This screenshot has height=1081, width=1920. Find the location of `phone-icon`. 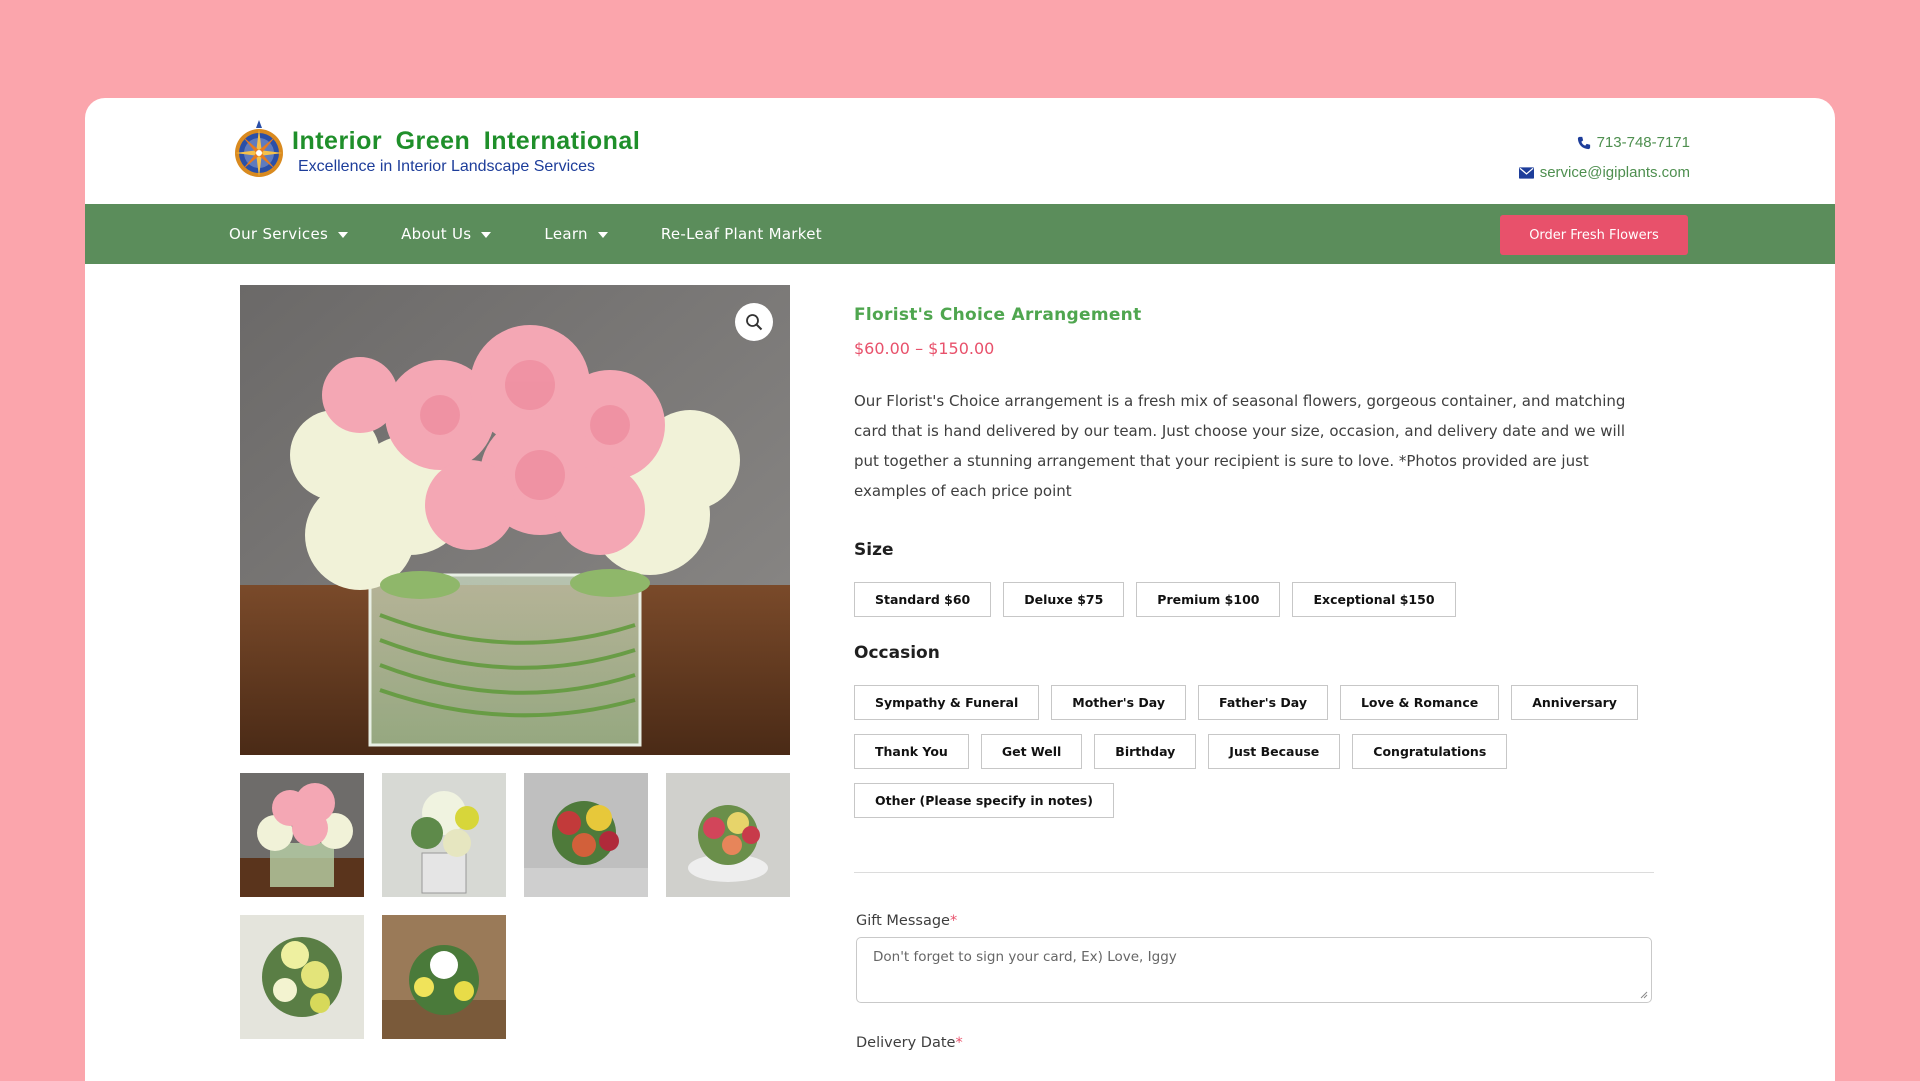

phone-icon is located at coordinates (1583, 143).